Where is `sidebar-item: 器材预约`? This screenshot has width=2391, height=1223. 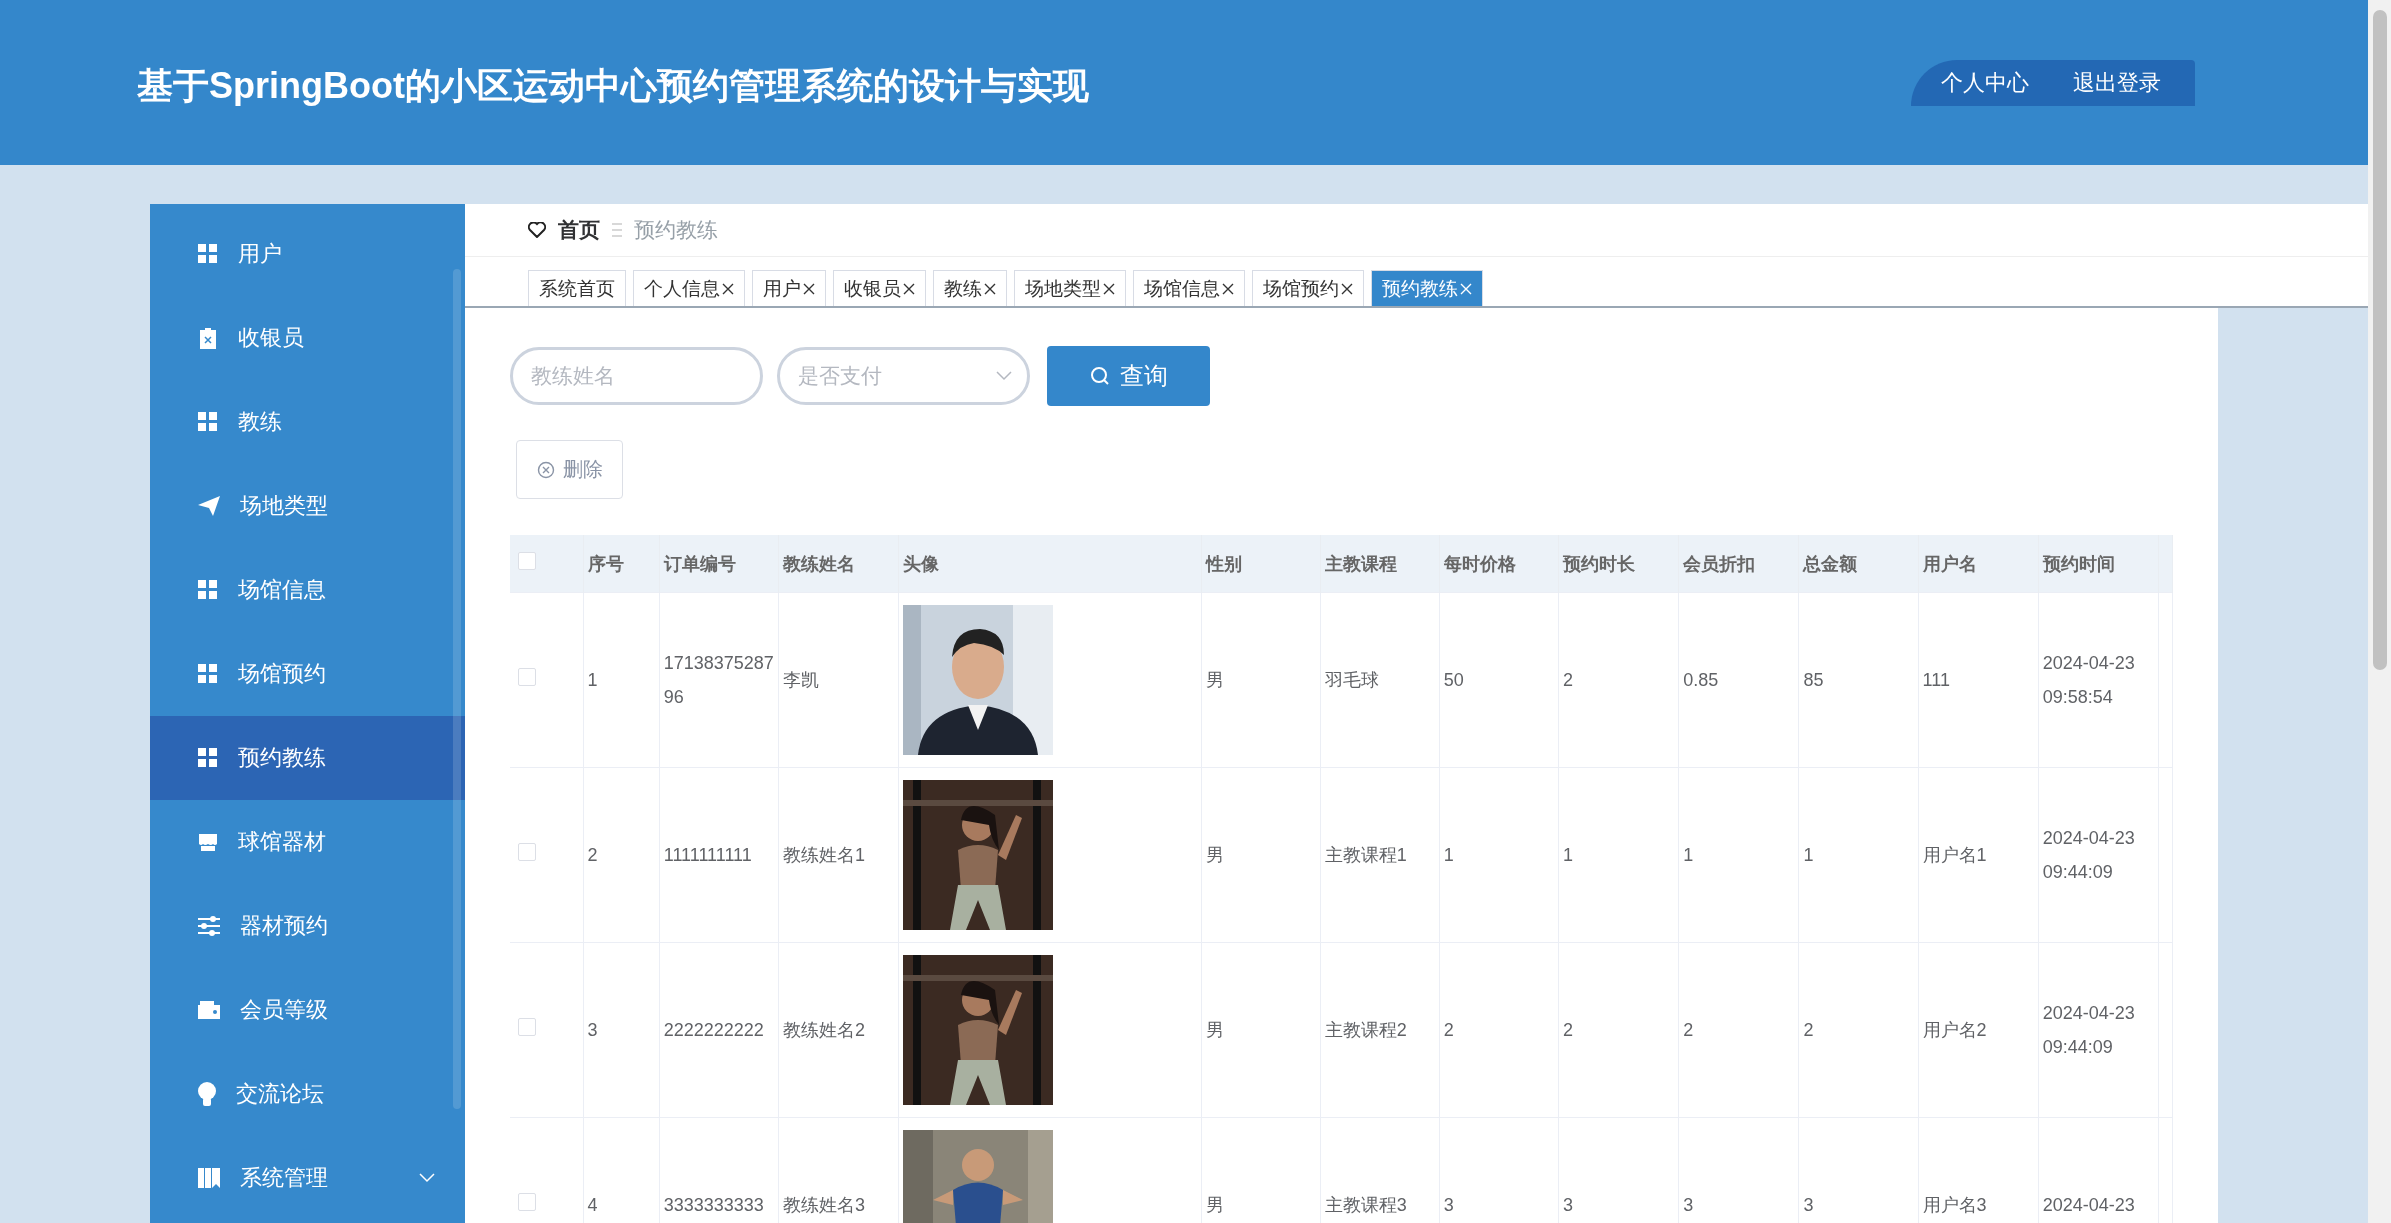 sidebar-item: 器材预约 is located at coordinates (307, 926).